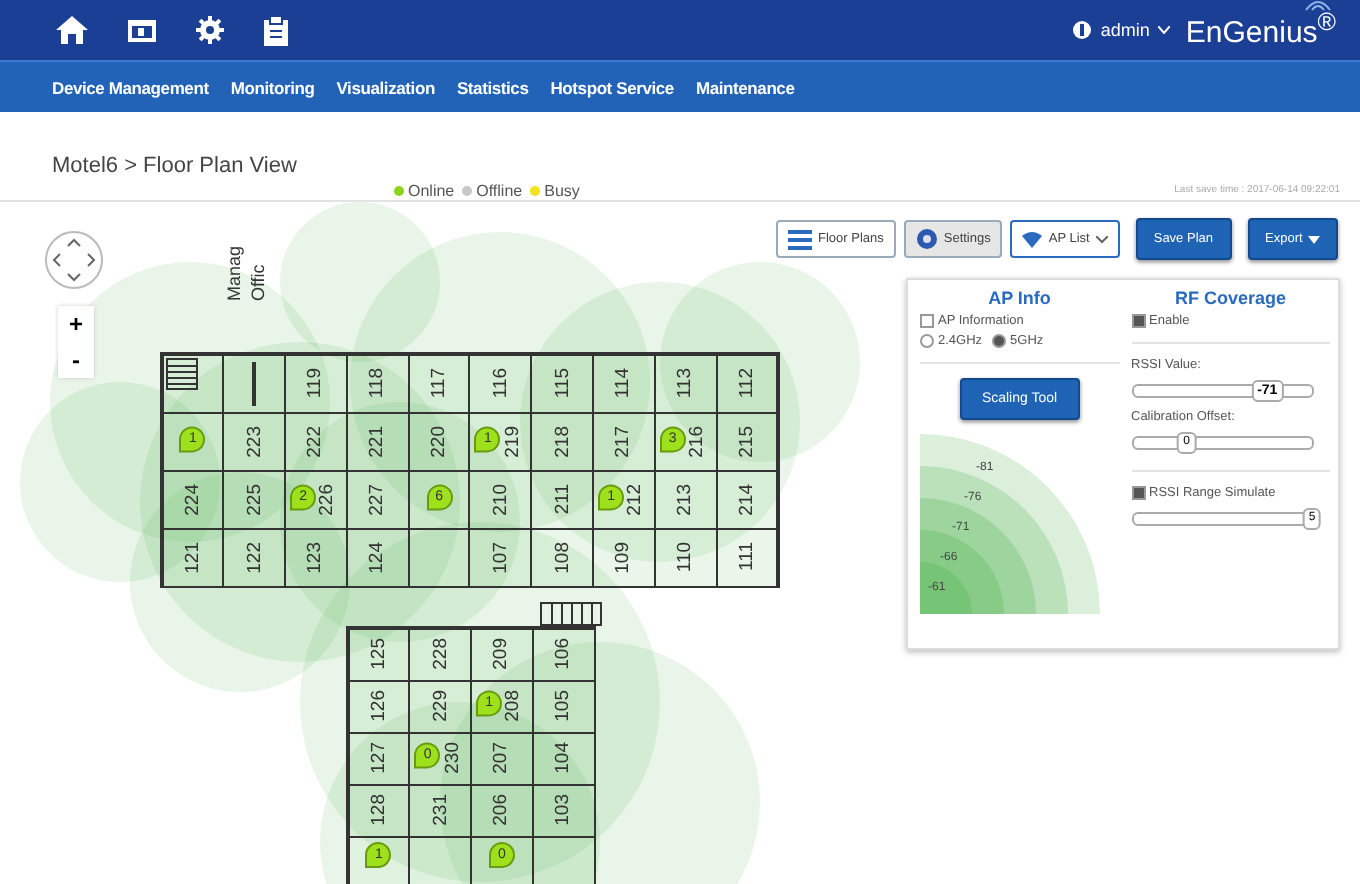 Image resolution: width=1360 pixels, height=884 pixels. I want to click on room-number: 208, so click(513, 706).